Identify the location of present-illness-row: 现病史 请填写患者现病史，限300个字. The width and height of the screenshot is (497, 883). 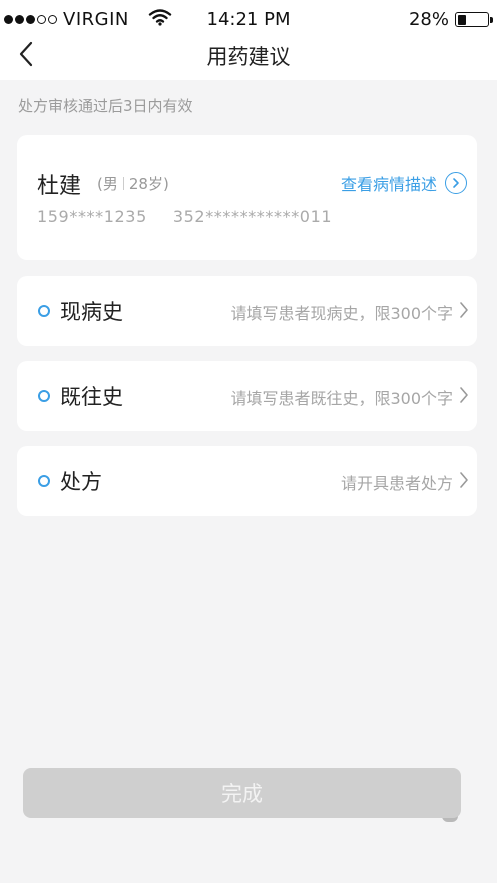
(247, 311).